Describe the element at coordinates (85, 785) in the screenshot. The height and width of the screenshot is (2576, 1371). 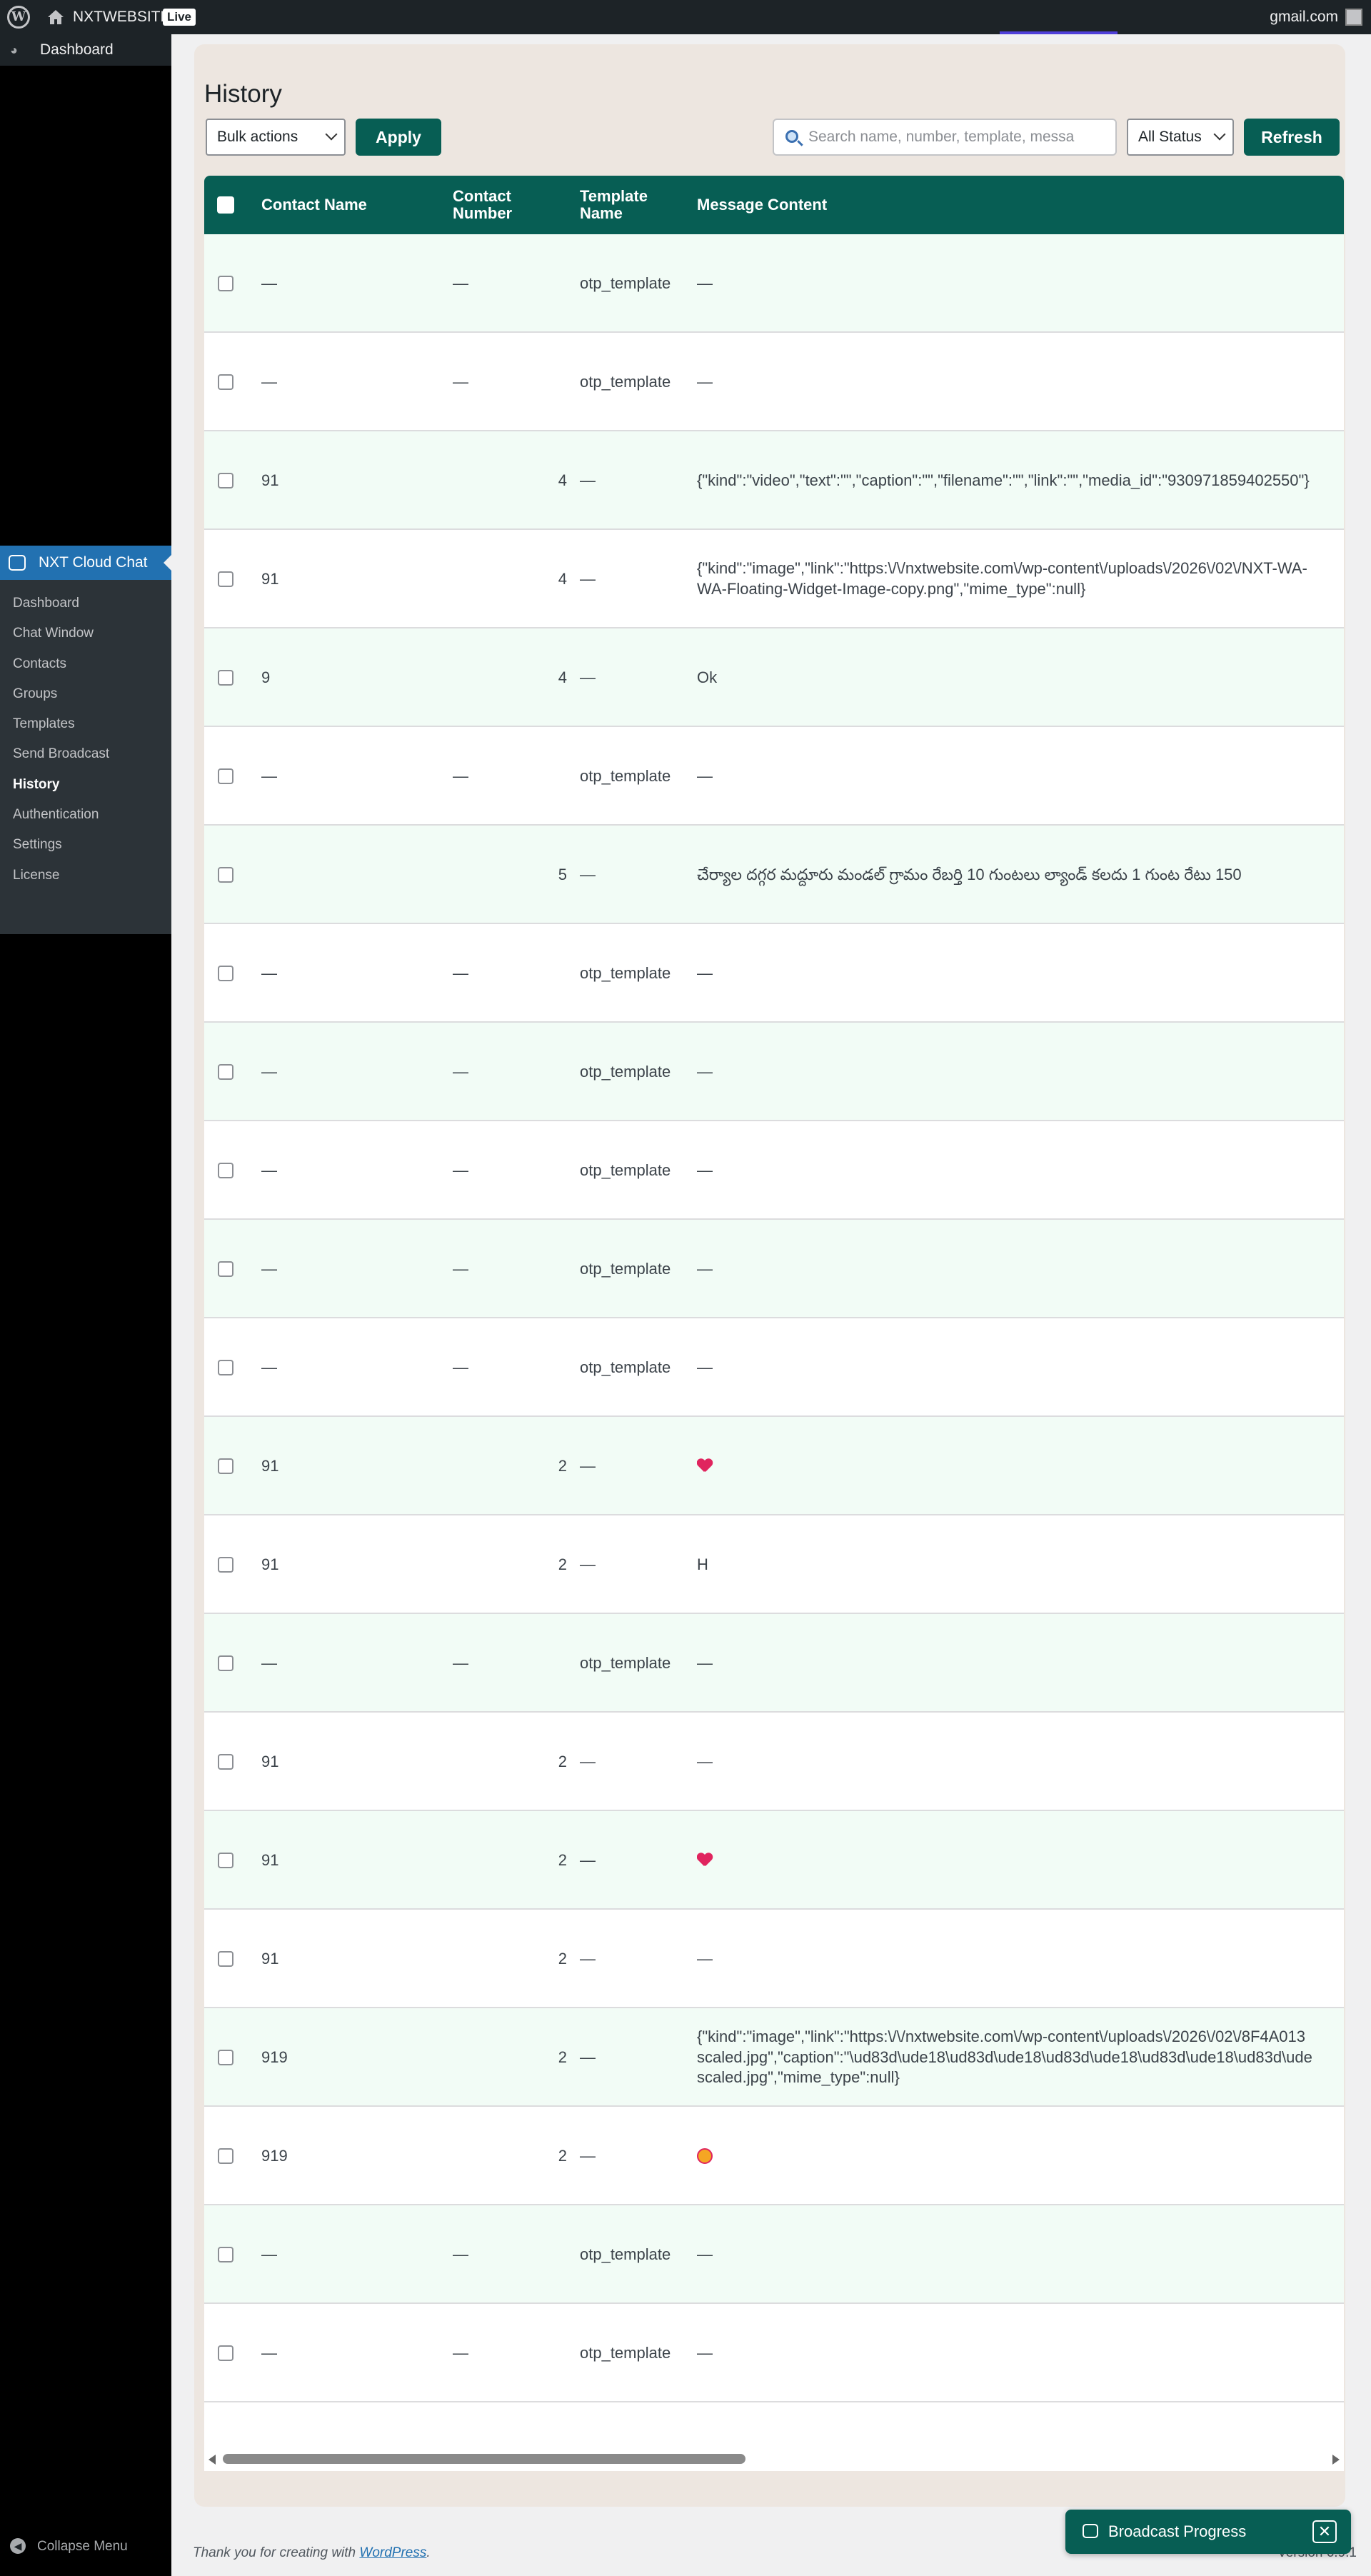
I see `submenu-history: History` at that location.